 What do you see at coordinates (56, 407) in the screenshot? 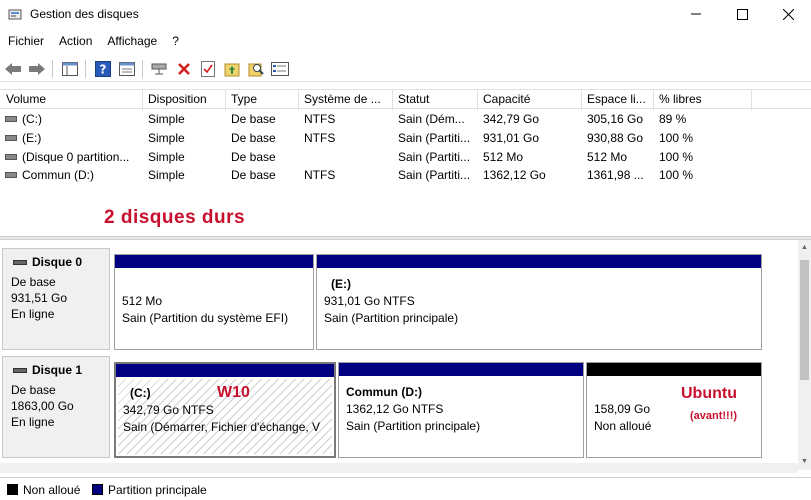
I see `disk-1-info: Disque 1 De base 1863,00 Go En ligne` at bounding box center [56, 407].